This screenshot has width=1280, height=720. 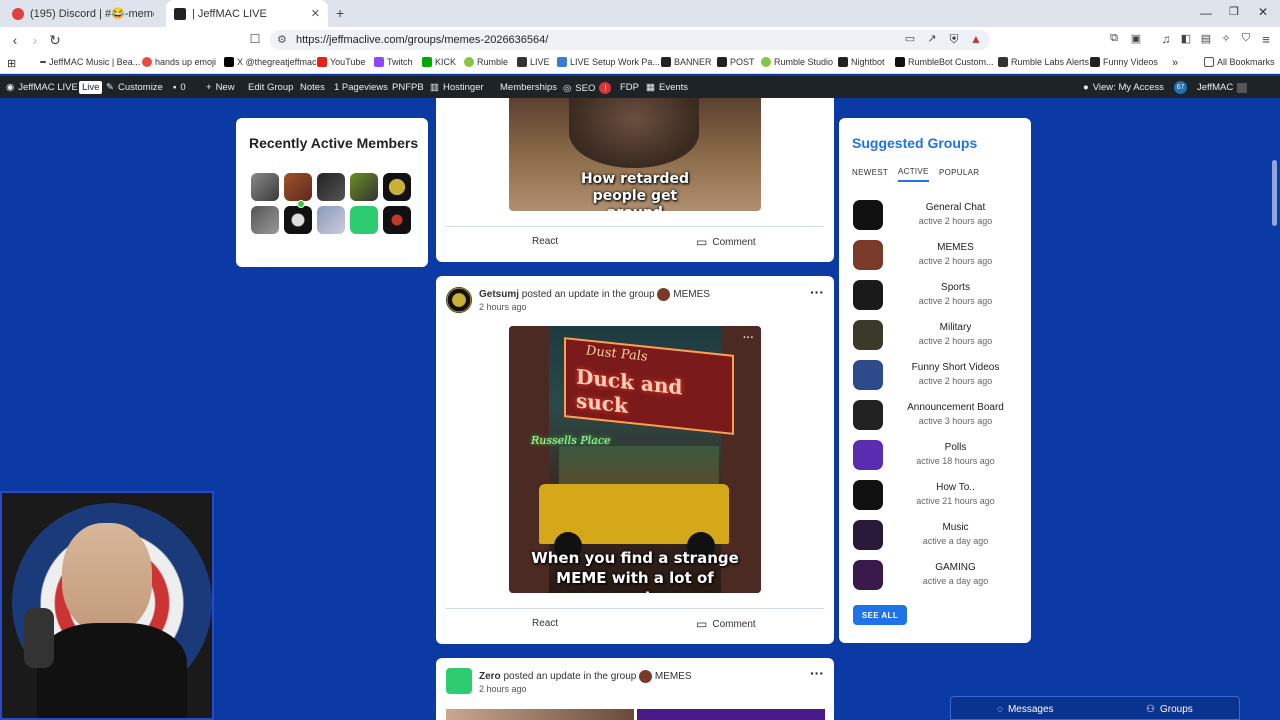 I want to click on suggested-group-item: Sports active 2 hours ago, so click(x=935, y=297).